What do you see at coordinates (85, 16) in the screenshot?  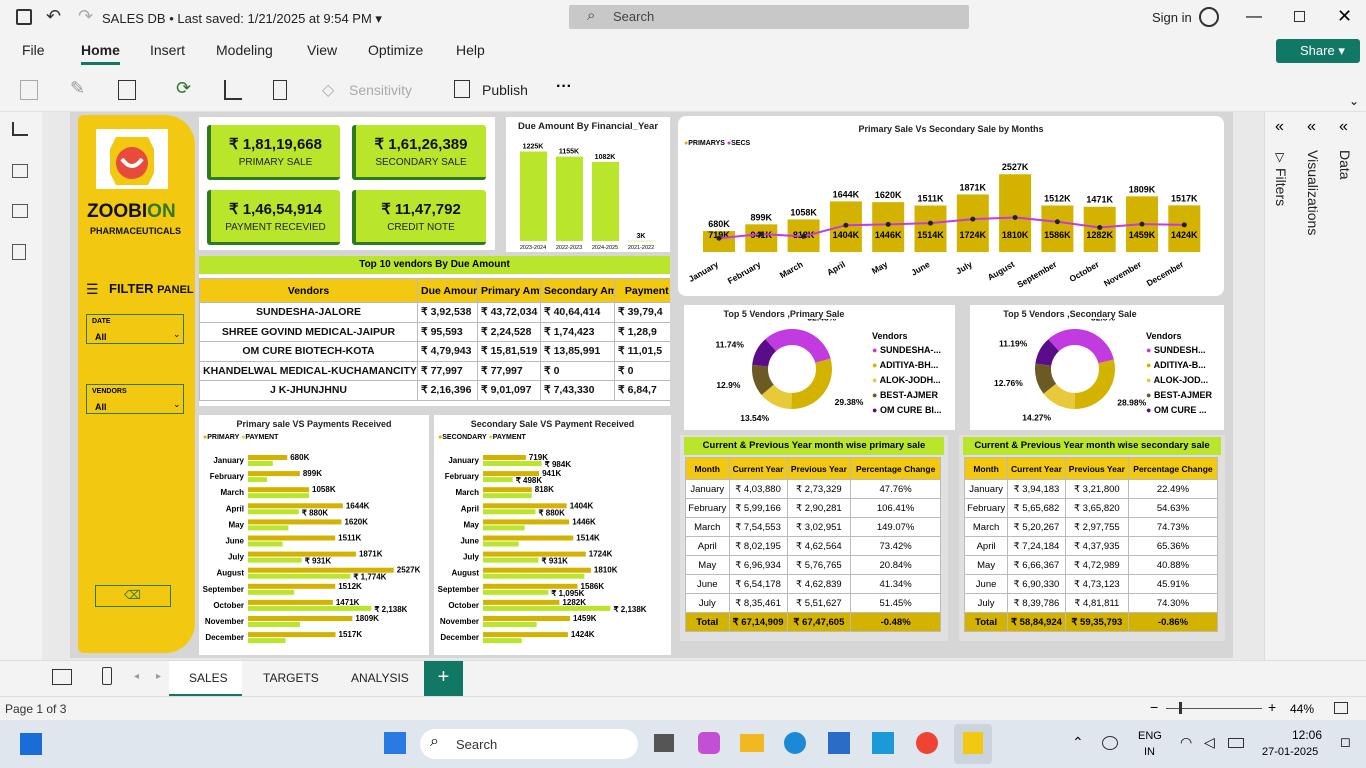 I see `redo-icon: ↷` at bounding box center [85, 16].